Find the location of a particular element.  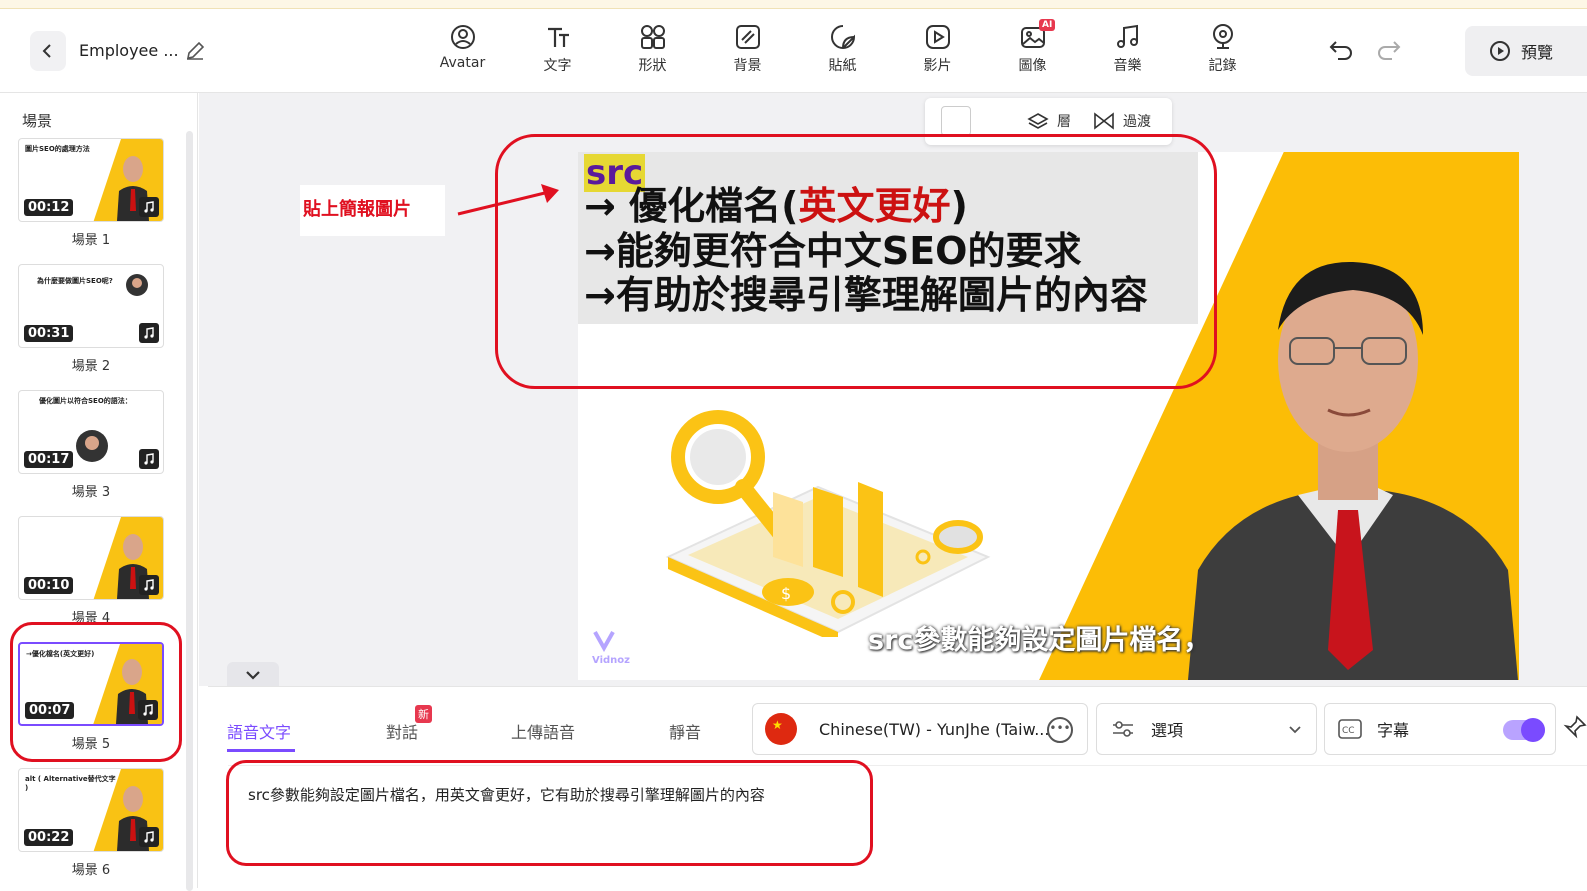

tab-dialogue: 對話 is located at coordinates (402, 731).